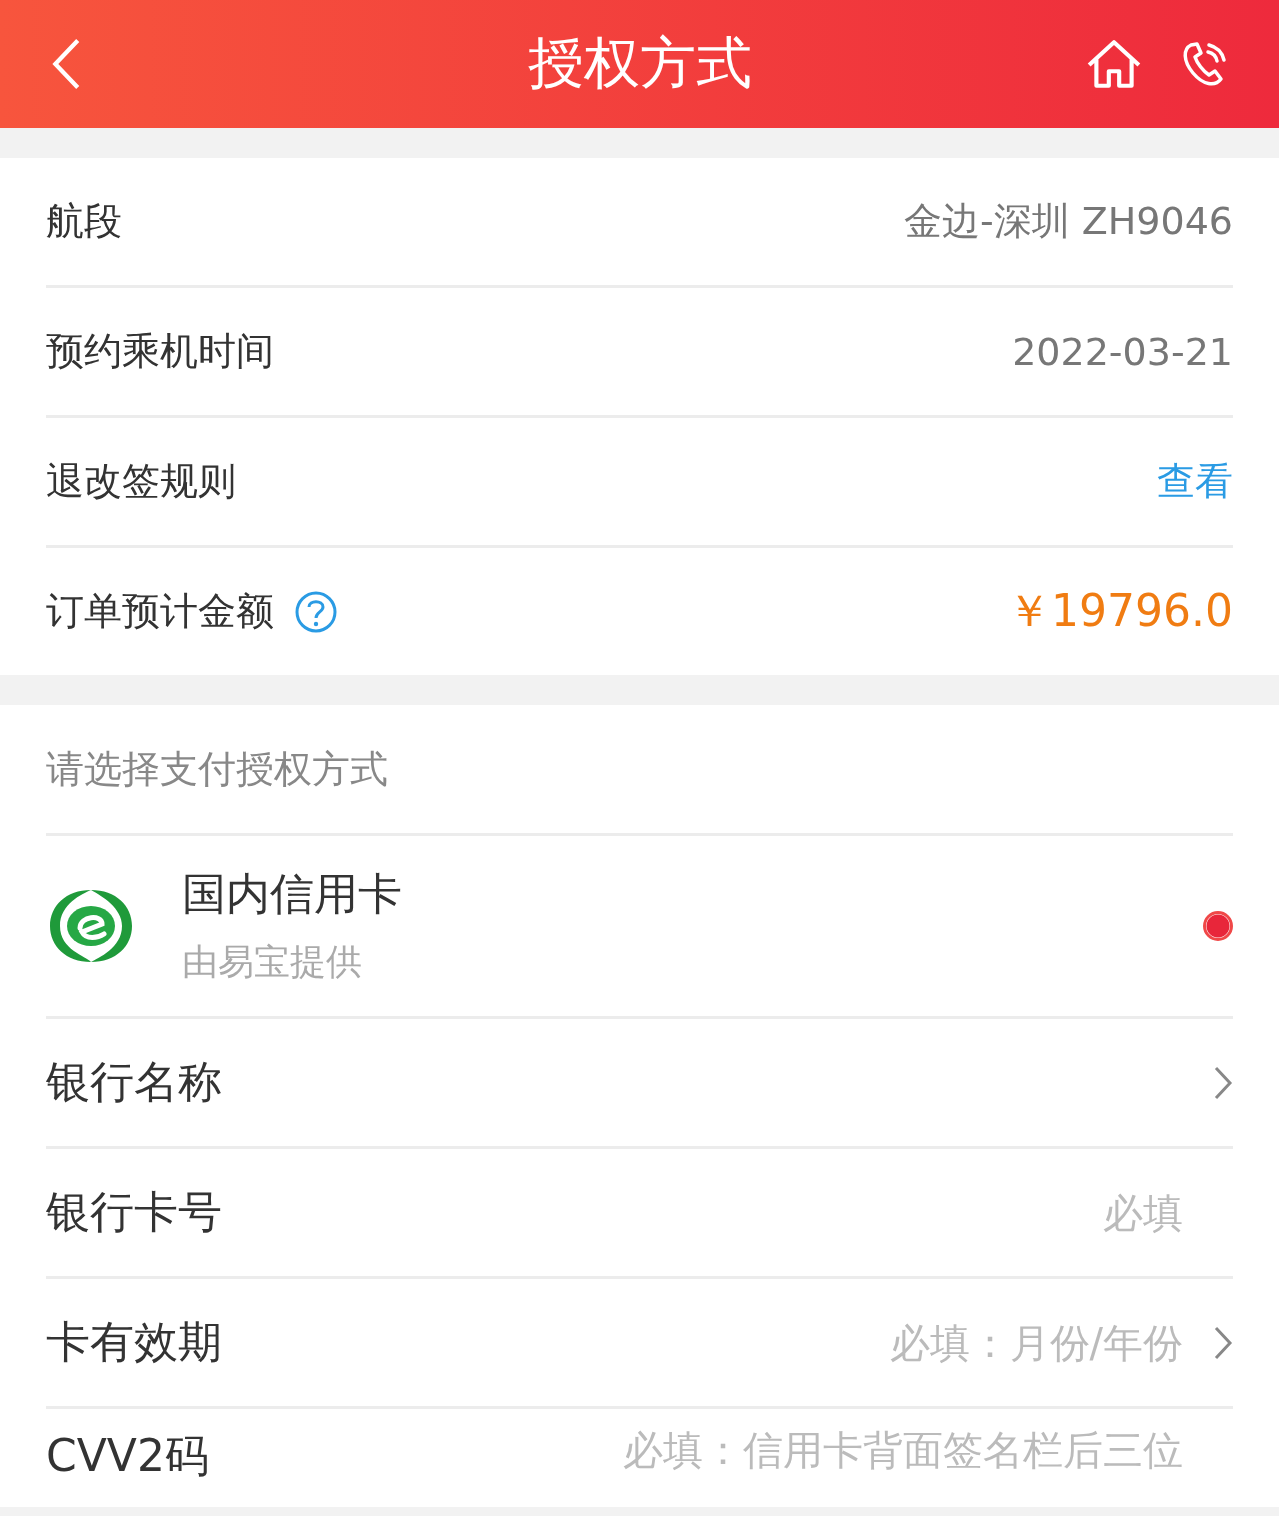  What do you see at coordinates (160, 351) in the screenshot?
I see `row-label: 预约乘机时间` at bounding box center [160, 351].